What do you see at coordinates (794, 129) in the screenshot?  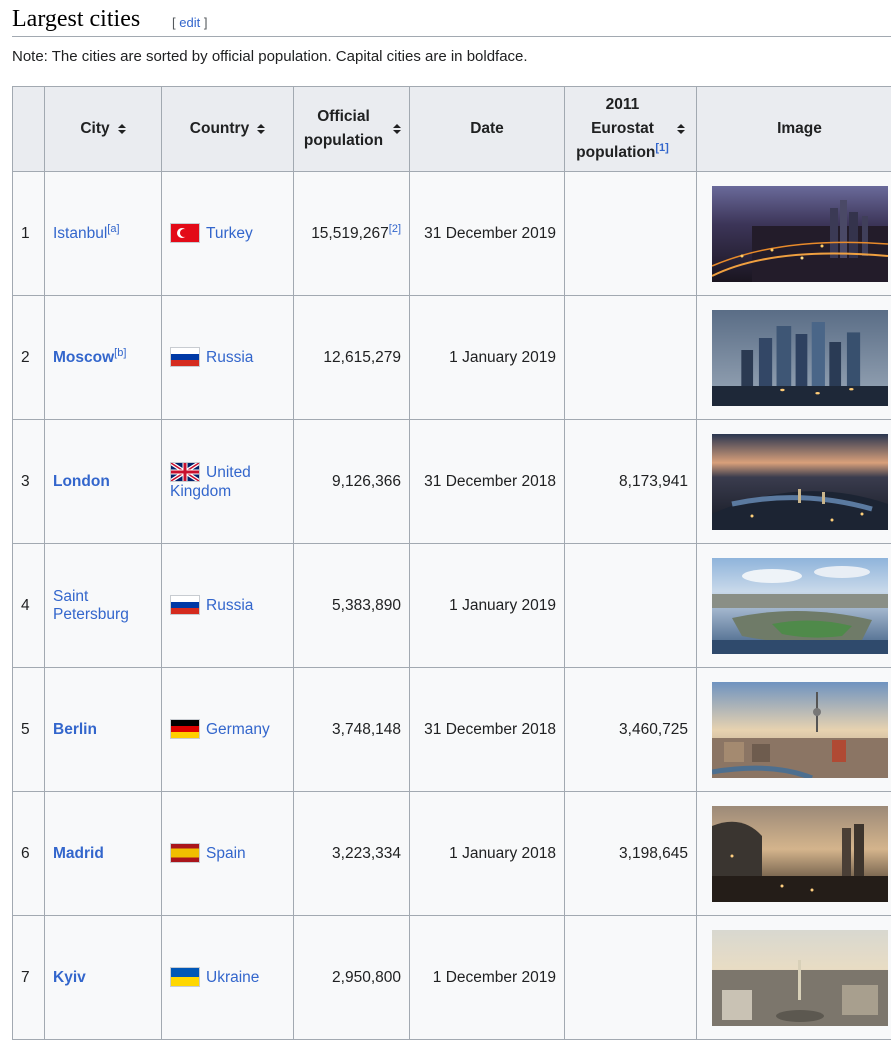 I see `header-image: Image` at bounding box center [794, 129].